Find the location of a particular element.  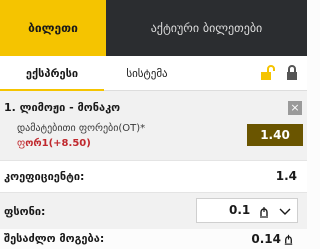

tab-ticket: ბილეთი is located at coordinates (53, 28).